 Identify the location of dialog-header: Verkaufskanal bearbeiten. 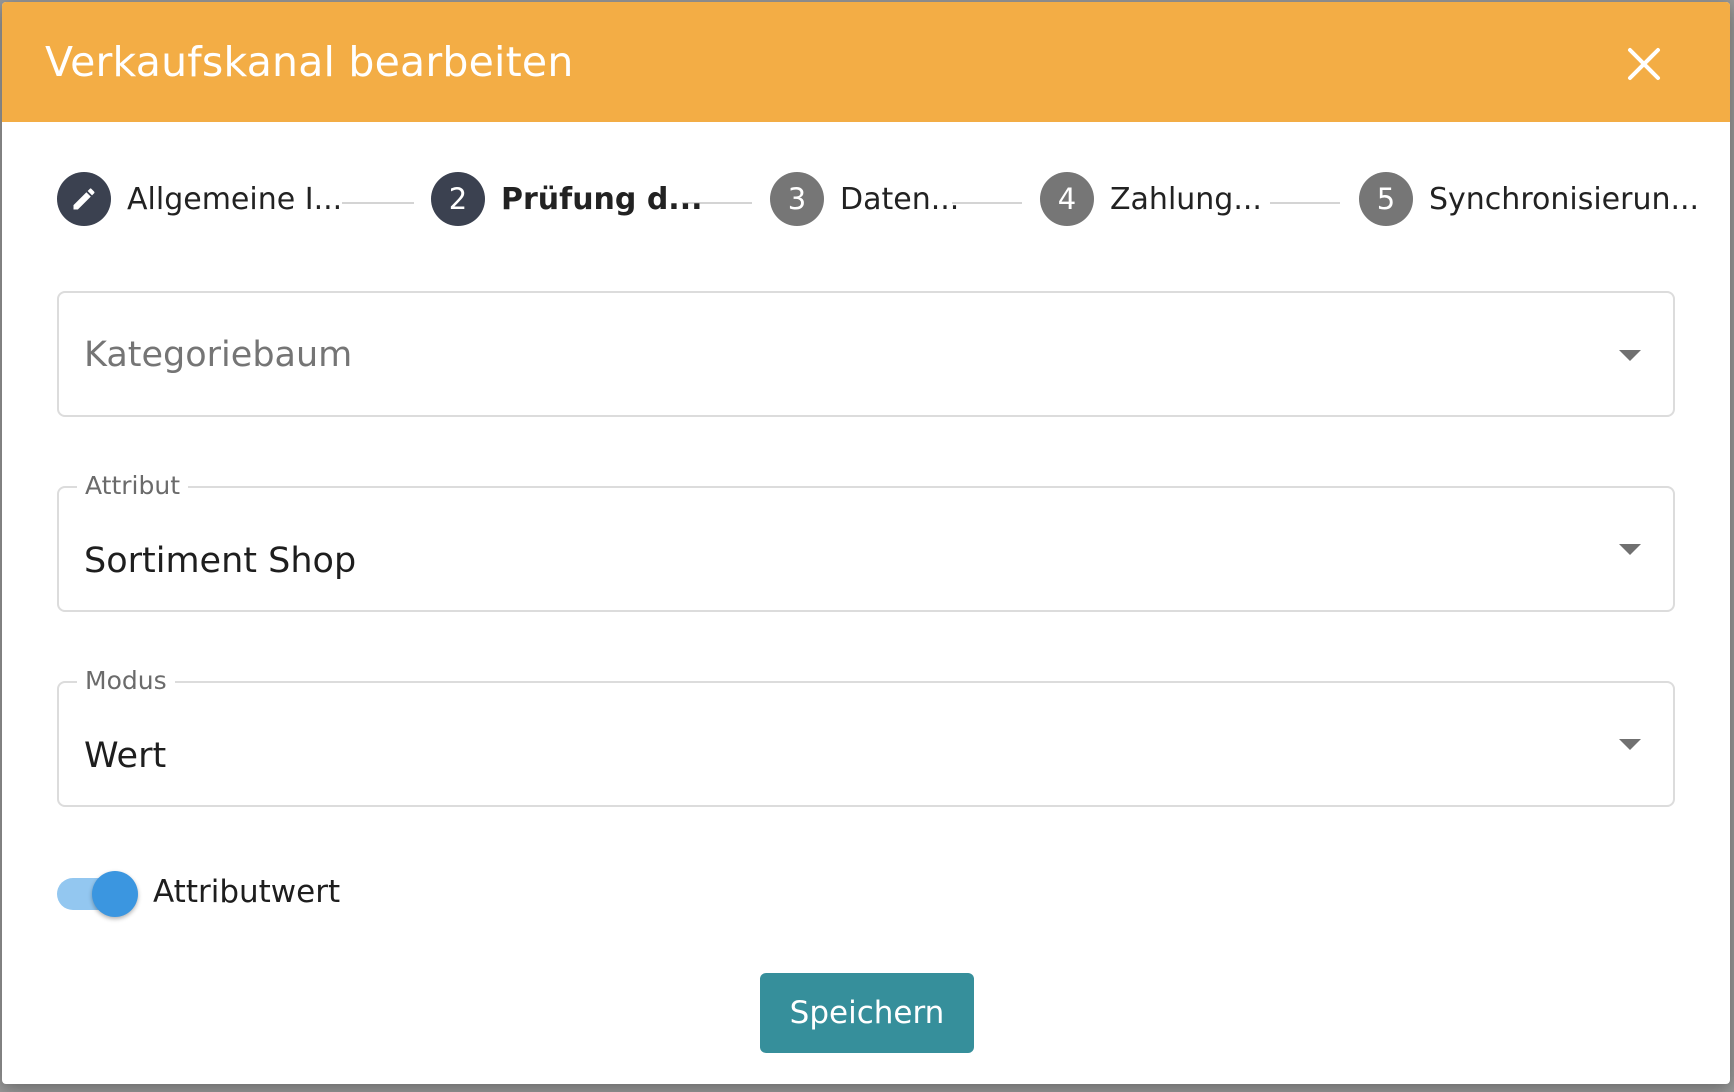
(866, 62).